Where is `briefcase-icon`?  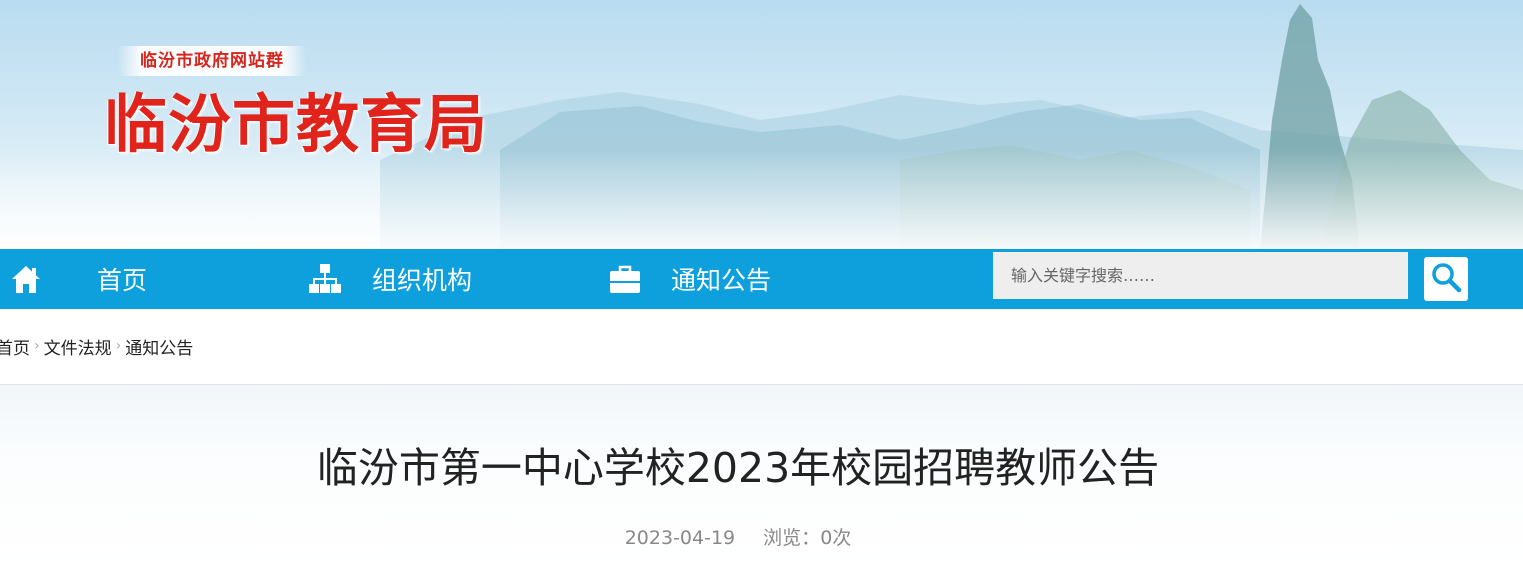 briefcase-icon is located at coordinates (625, 279).